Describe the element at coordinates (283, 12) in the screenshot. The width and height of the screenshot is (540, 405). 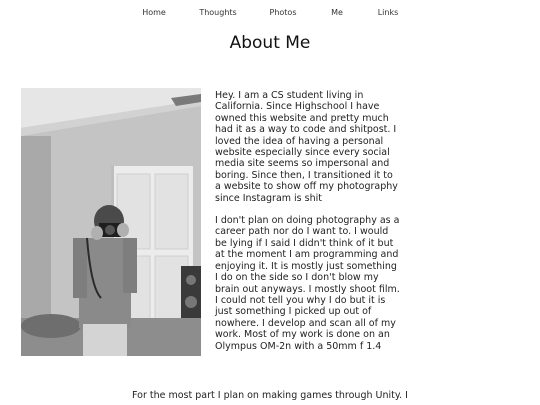
I see `nav-photos-link: Photos` at that location.